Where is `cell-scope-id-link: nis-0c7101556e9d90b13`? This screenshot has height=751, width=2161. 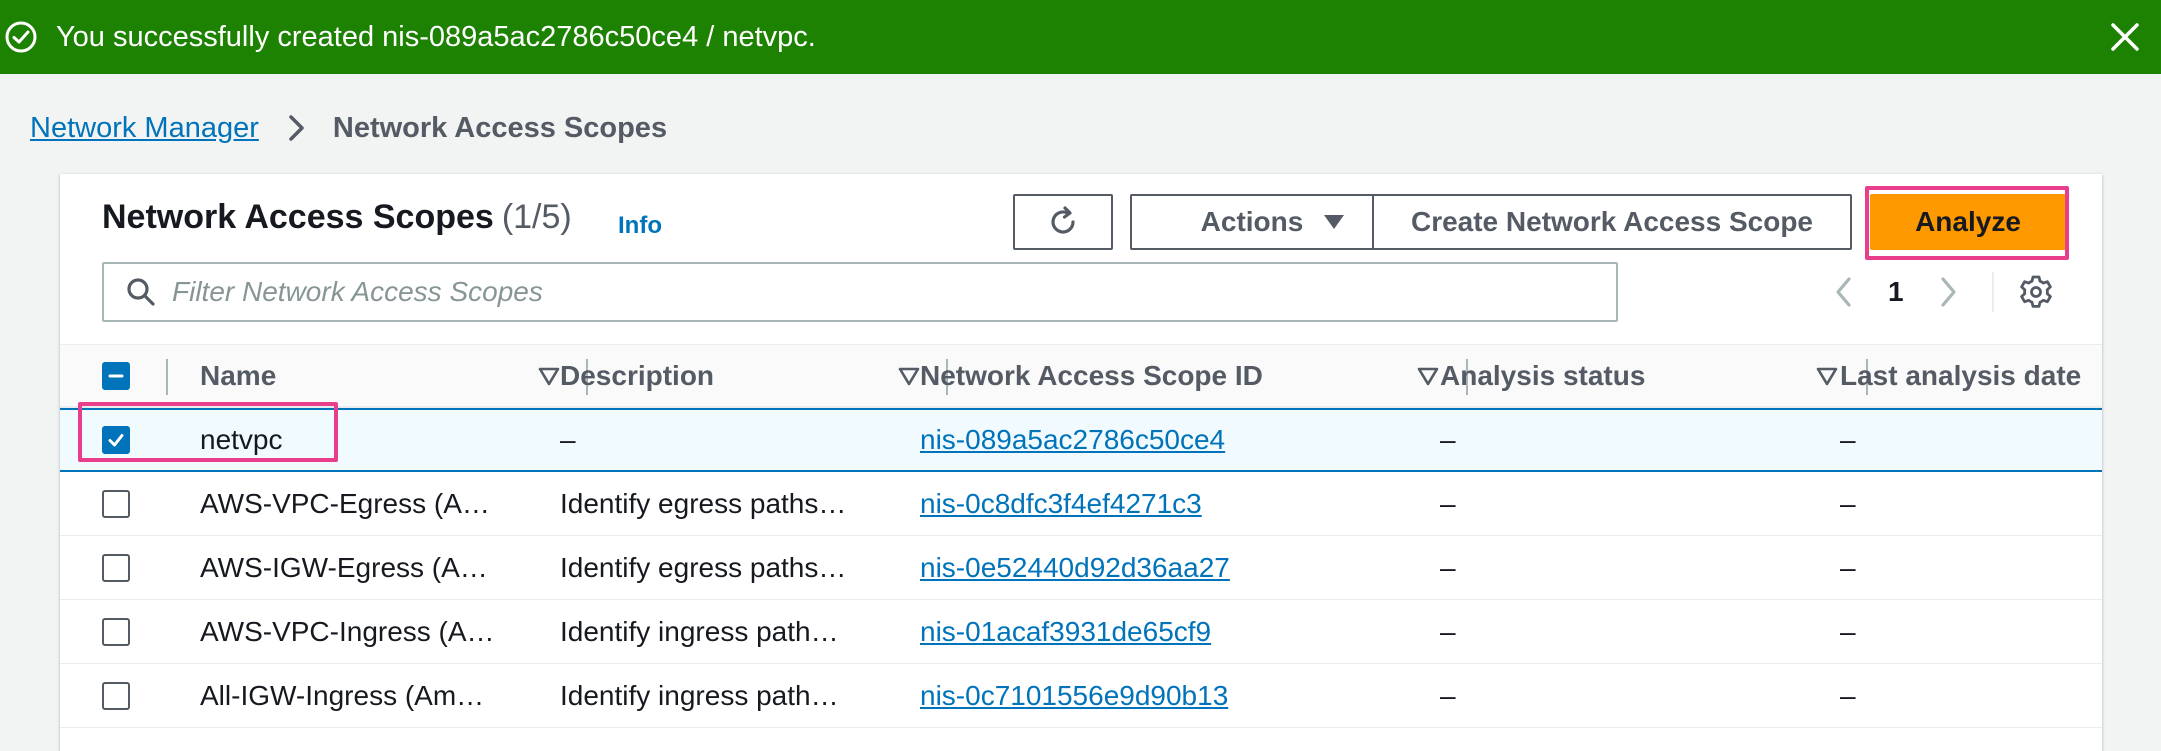 cell-scope-id-link: nis-0c7101556e9d90b13 is located at coordinates (1074, 695).